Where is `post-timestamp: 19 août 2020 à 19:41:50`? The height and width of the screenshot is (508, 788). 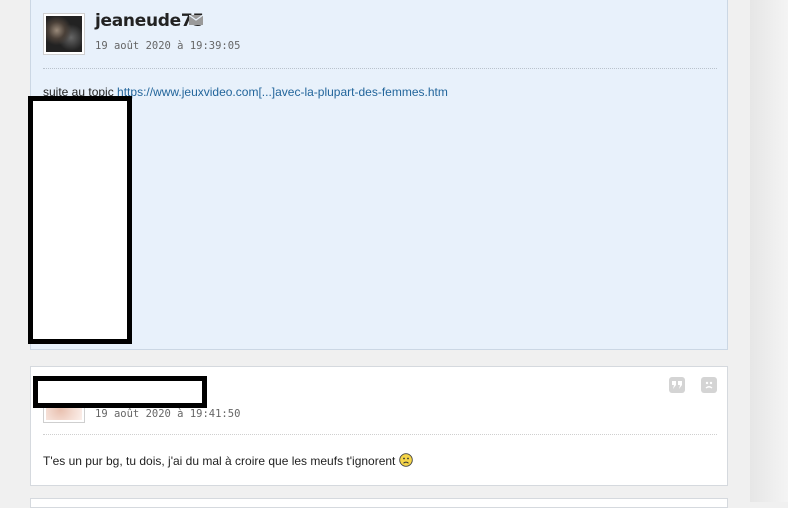
post-timestamp: 19 août 2020 à 19:41:50 is located at coordinates (167, 414).